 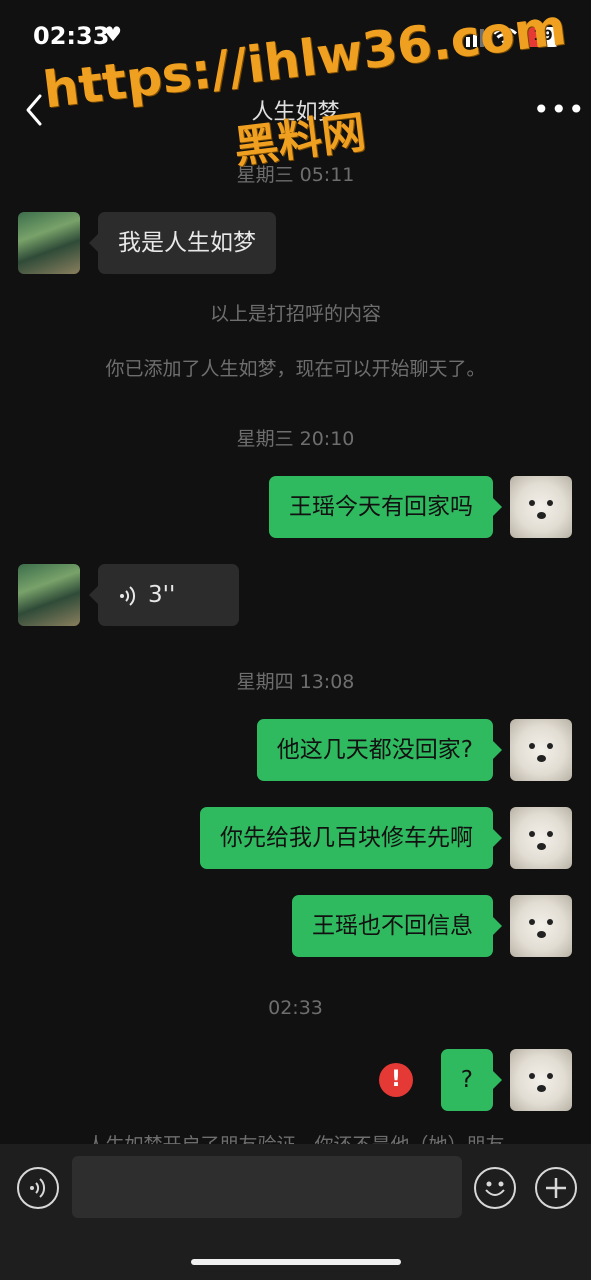 I want to click on chat-title: 人生如梦, so click(x=295, y=112).